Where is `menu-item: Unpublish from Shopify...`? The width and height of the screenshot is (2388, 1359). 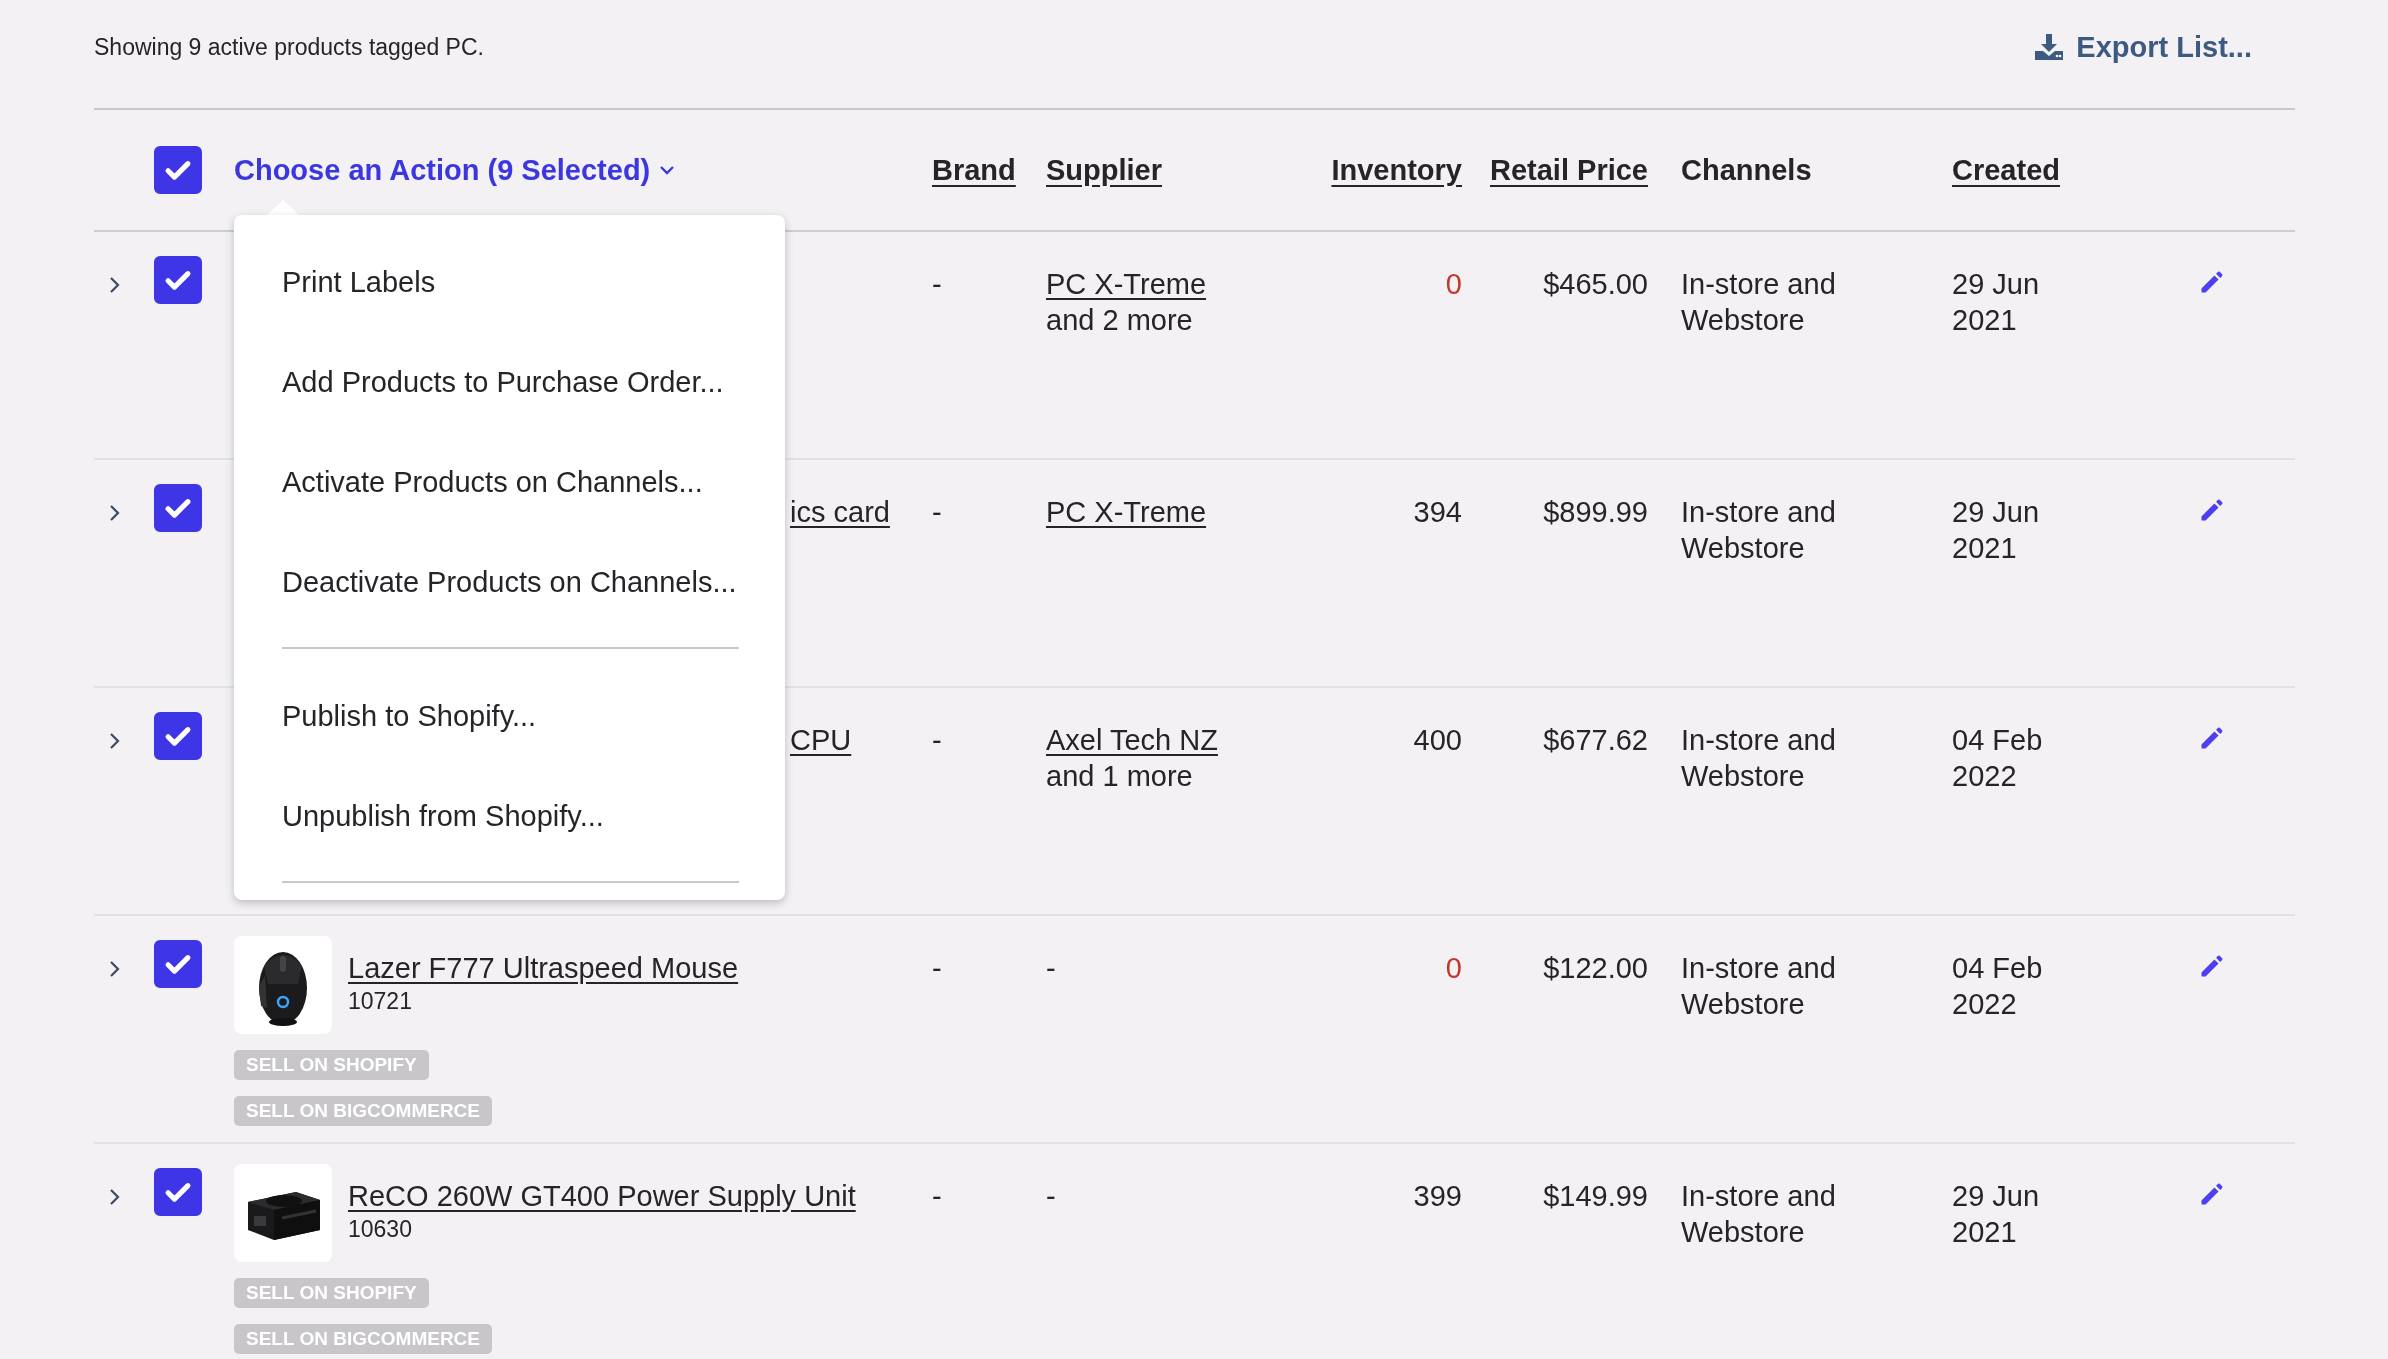
menu-item: Unpublish from Shopify... is located at coordinates (509, 816).